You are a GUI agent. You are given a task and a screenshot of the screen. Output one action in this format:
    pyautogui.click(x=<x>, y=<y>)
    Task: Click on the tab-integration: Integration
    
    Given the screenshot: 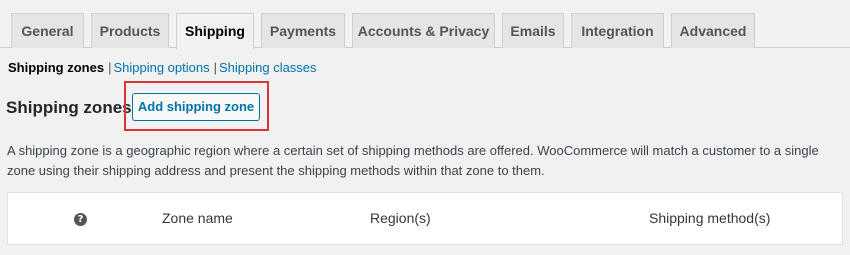 What is the action you would take?
    pyautogui.click(x=617, y=30)
    